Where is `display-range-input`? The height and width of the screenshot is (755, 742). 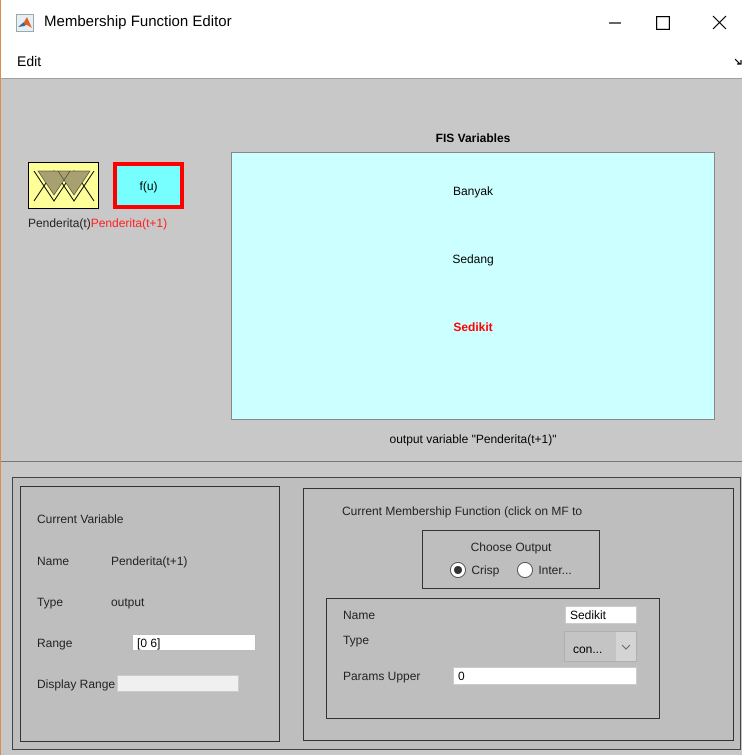 display-range-input is located at coordinates (178, 683).